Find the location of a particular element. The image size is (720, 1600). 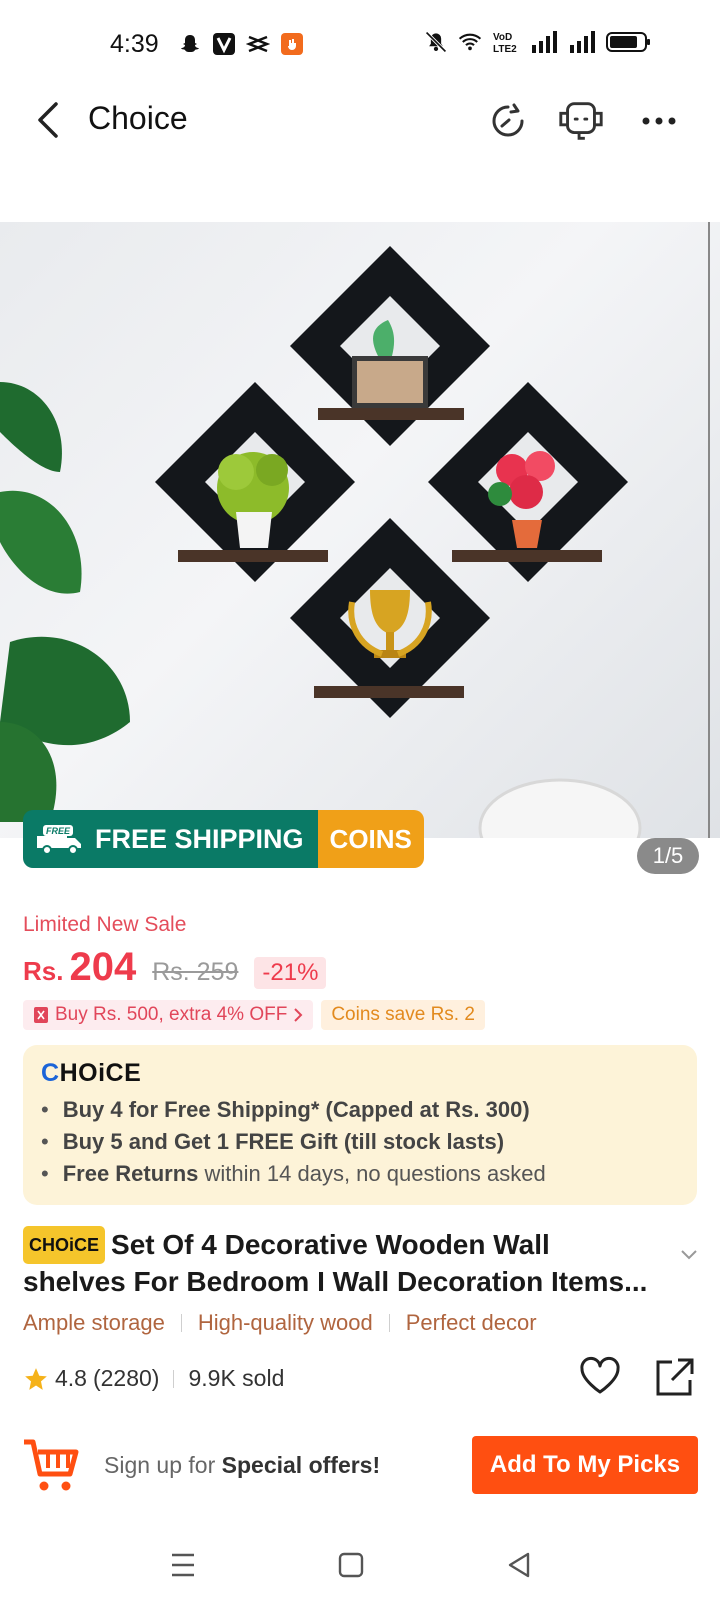

rating-score: 4.8 is located at coordinates (71, 1378).